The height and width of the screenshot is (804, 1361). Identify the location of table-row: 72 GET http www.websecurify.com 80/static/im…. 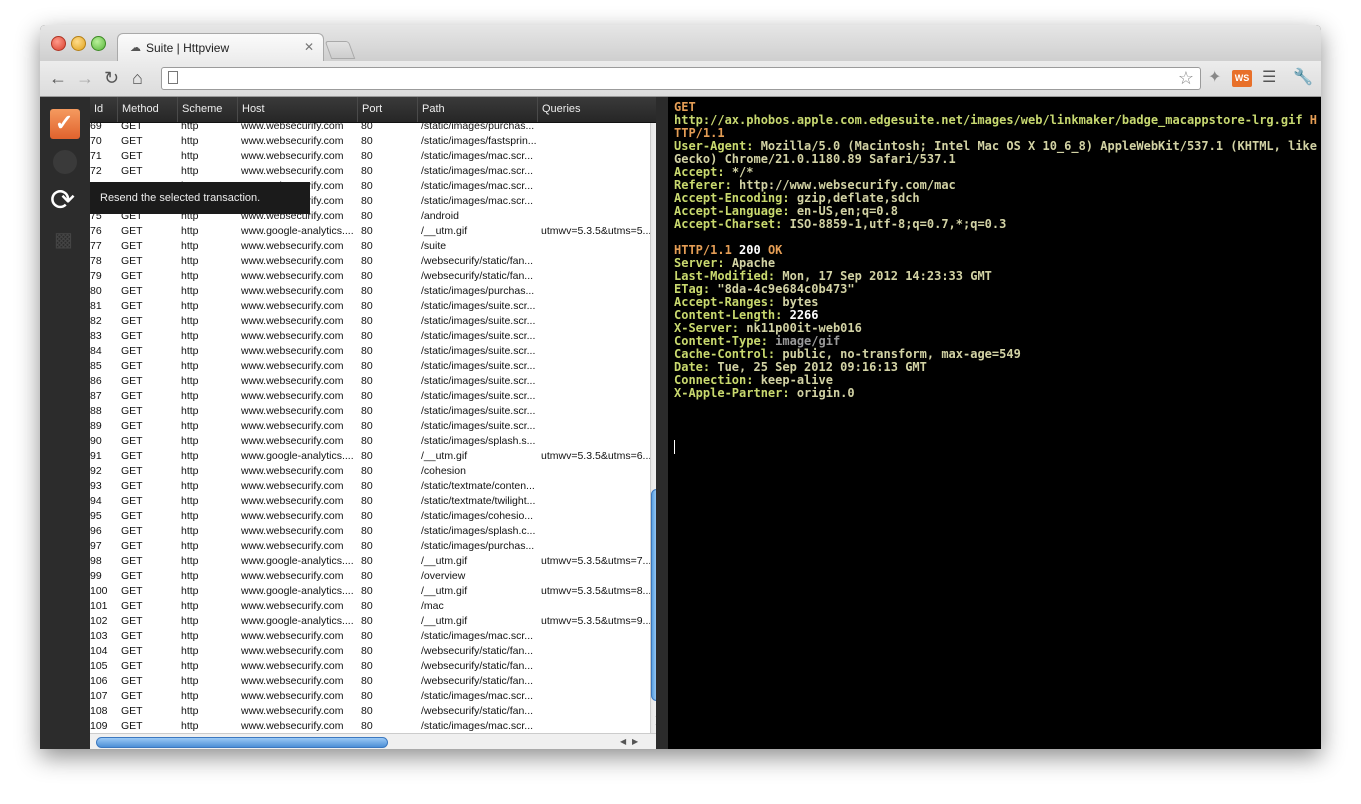
(370, 171).